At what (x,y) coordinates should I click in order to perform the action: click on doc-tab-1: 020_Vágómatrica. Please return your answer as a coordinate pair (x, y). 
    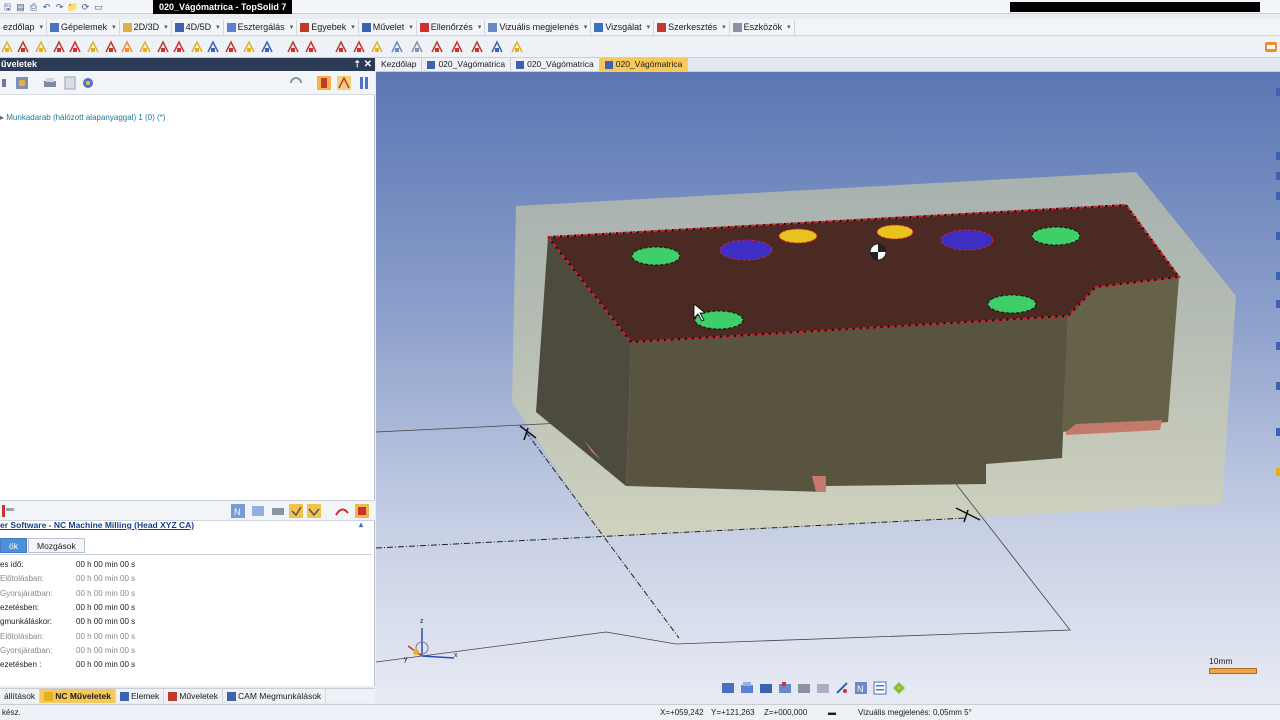
    Looking at the image, I should click on (467, 64).